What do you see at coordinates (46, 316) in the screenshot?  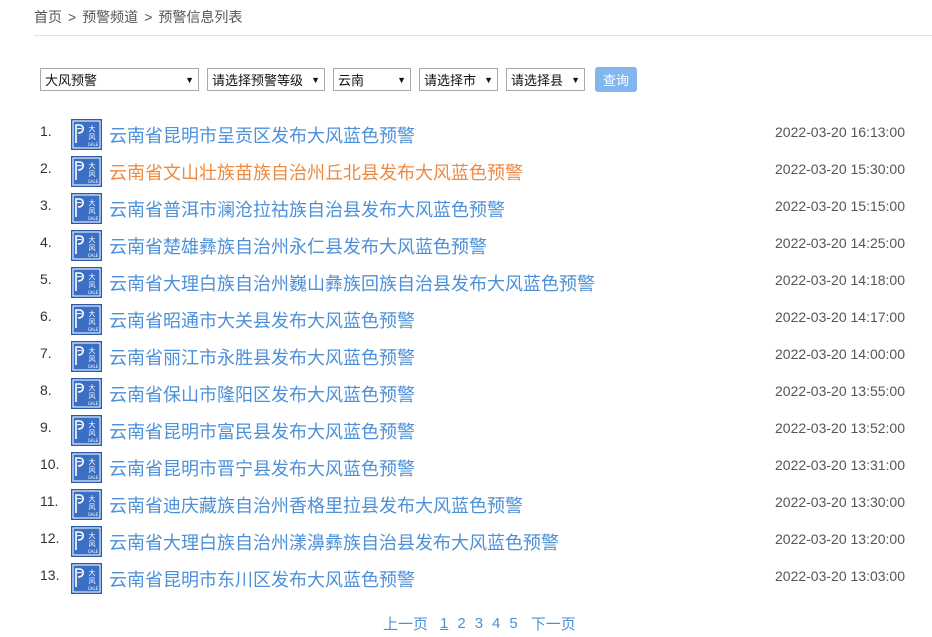 I see `alert-number: 6.` at bounding box center [46, 316].